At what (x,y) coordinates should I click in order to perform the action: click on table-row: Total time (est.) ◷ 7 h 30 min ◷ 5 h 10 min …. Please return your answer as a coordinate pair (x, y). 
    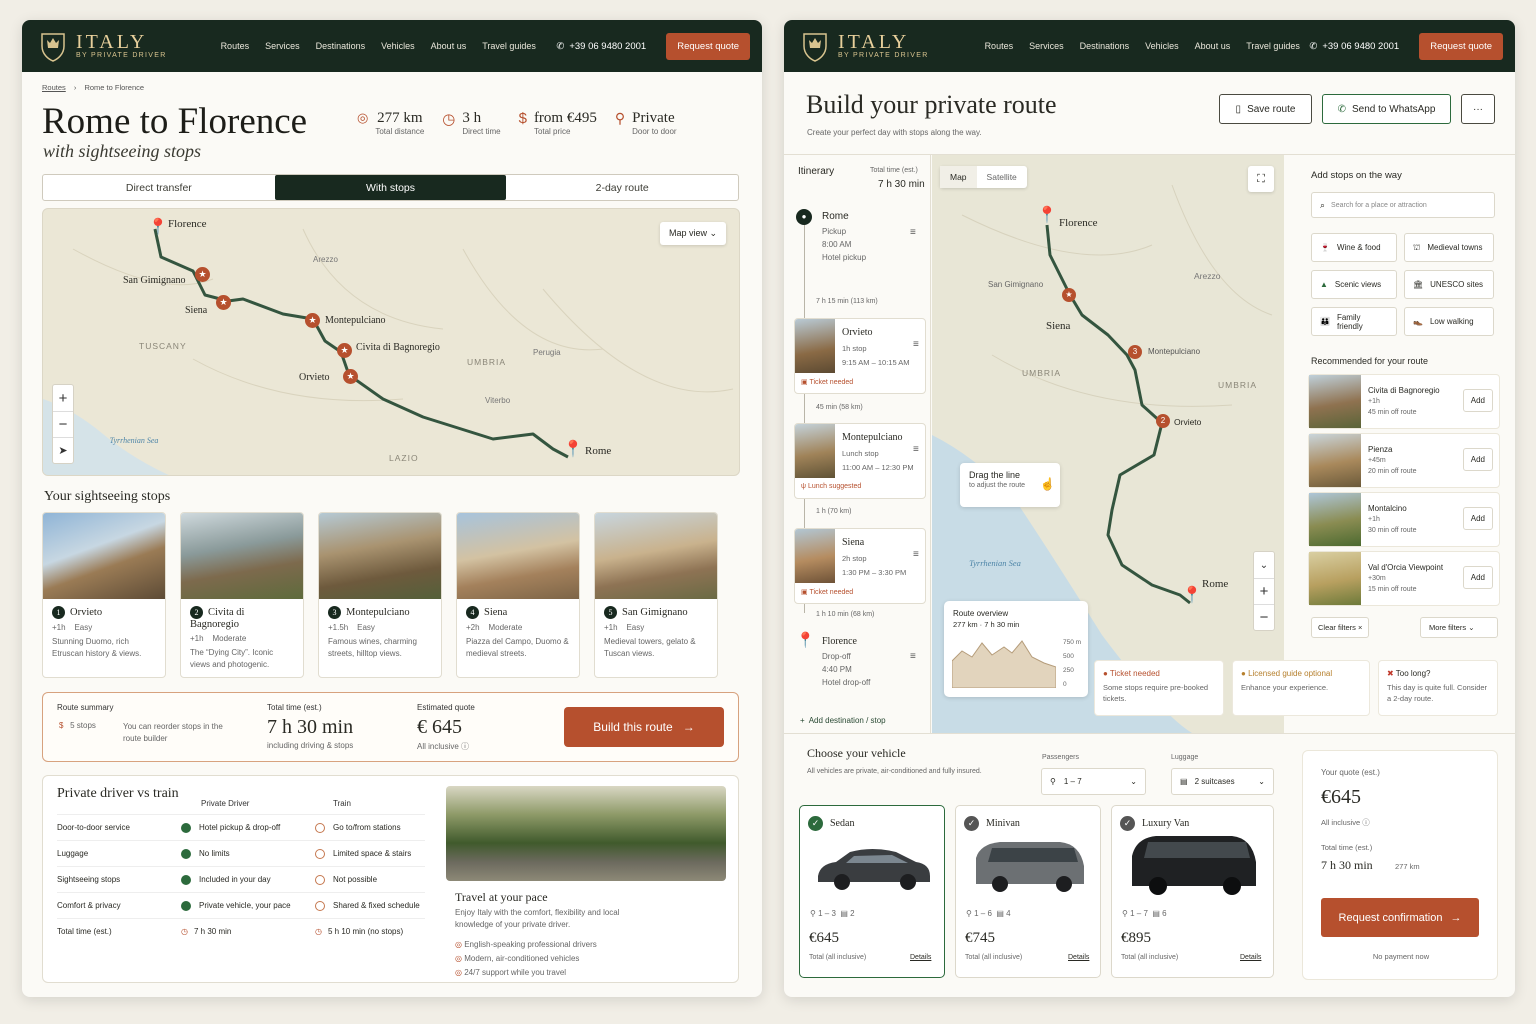
    Looking at the image, I should click on (241, 931).